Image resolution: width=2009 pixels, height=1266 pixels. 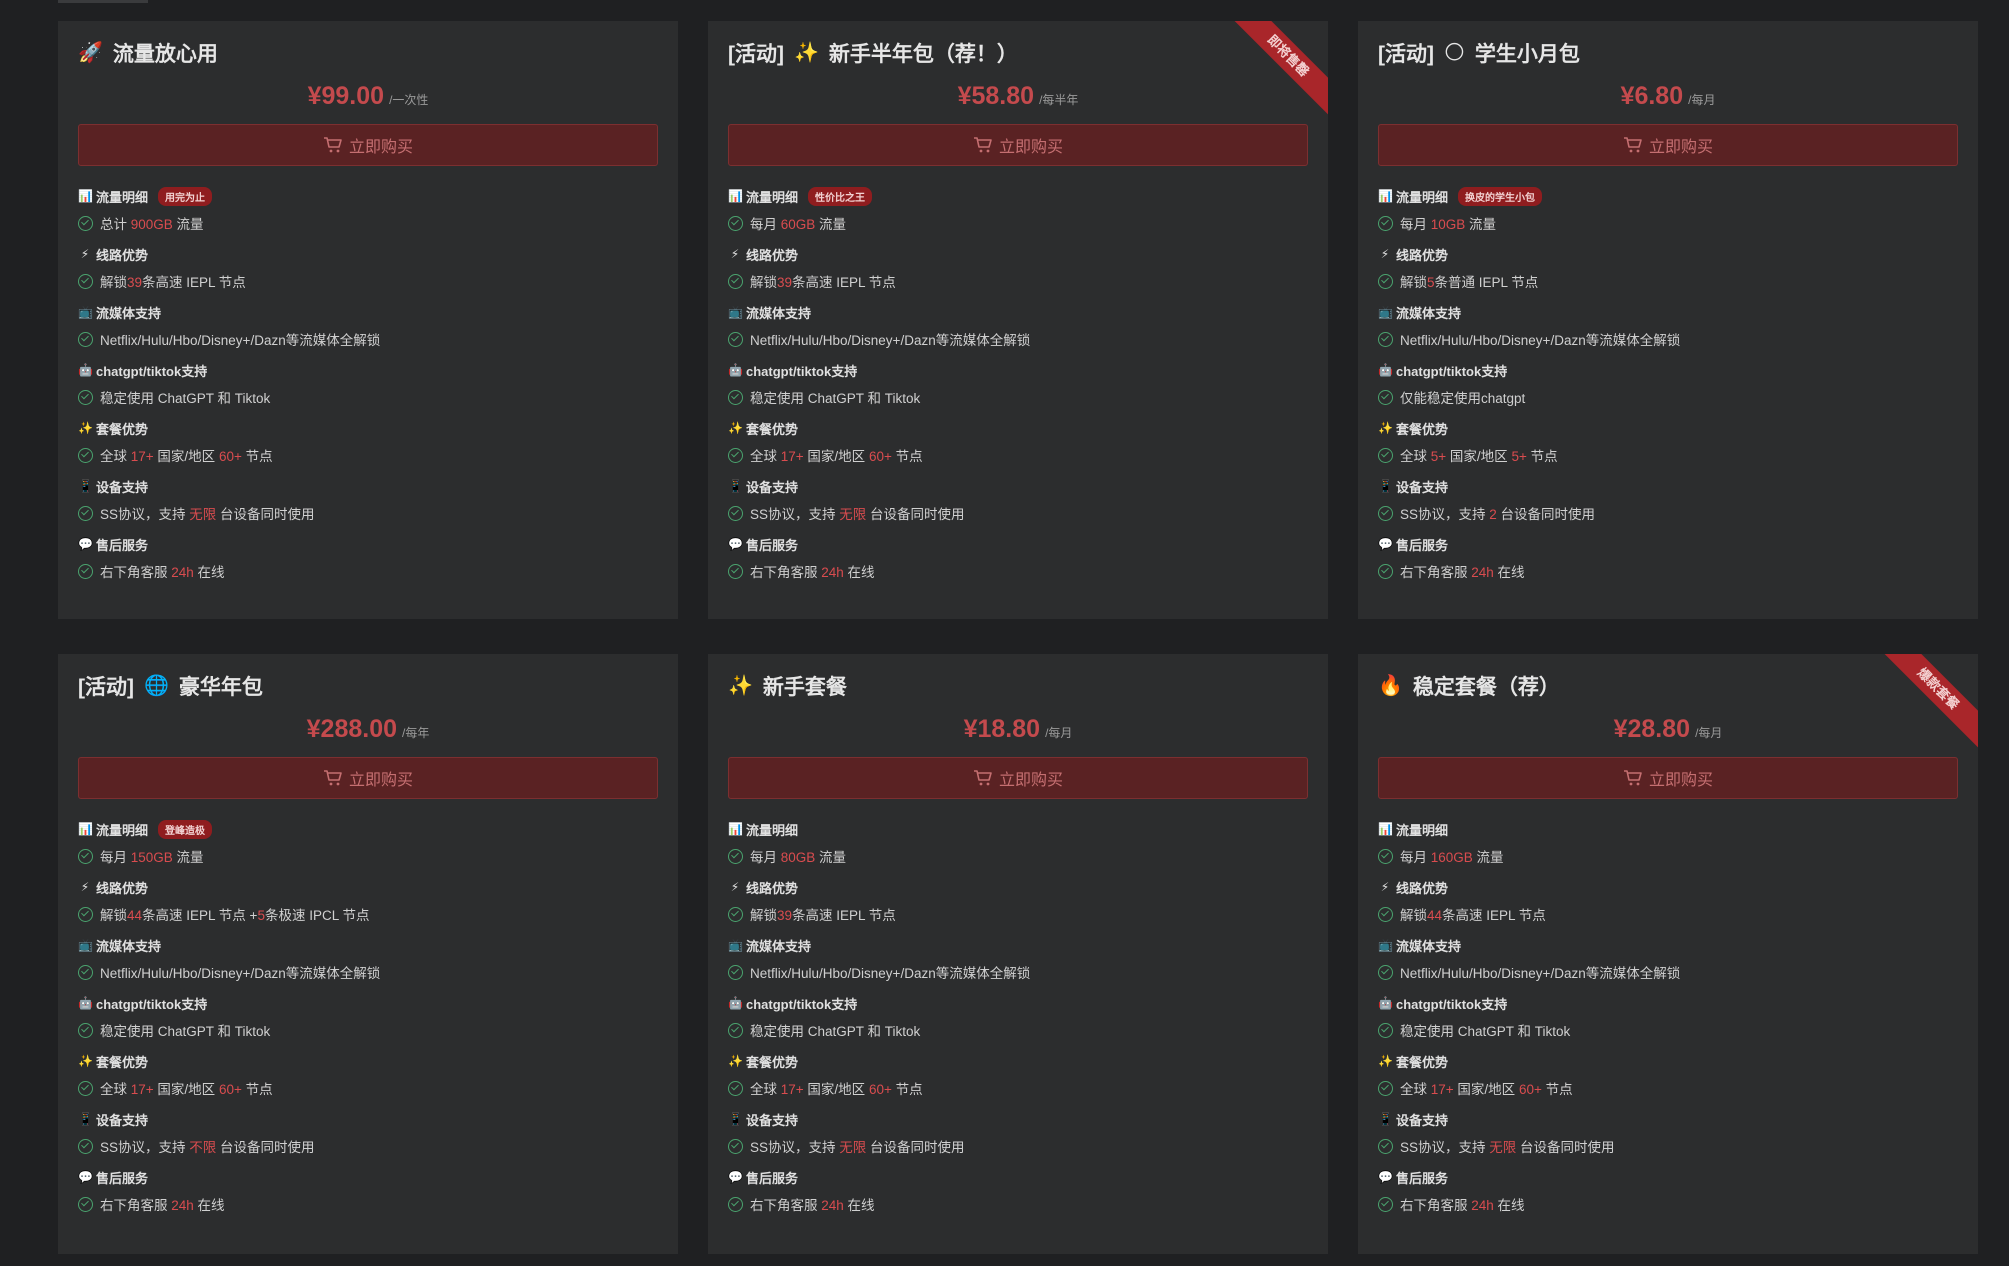 What do you see at coordinates (1668, 281) in the screenshot?
I see `list-item: 解锁5条普通 IEPL 节点` at bounding box center [1668, 281].